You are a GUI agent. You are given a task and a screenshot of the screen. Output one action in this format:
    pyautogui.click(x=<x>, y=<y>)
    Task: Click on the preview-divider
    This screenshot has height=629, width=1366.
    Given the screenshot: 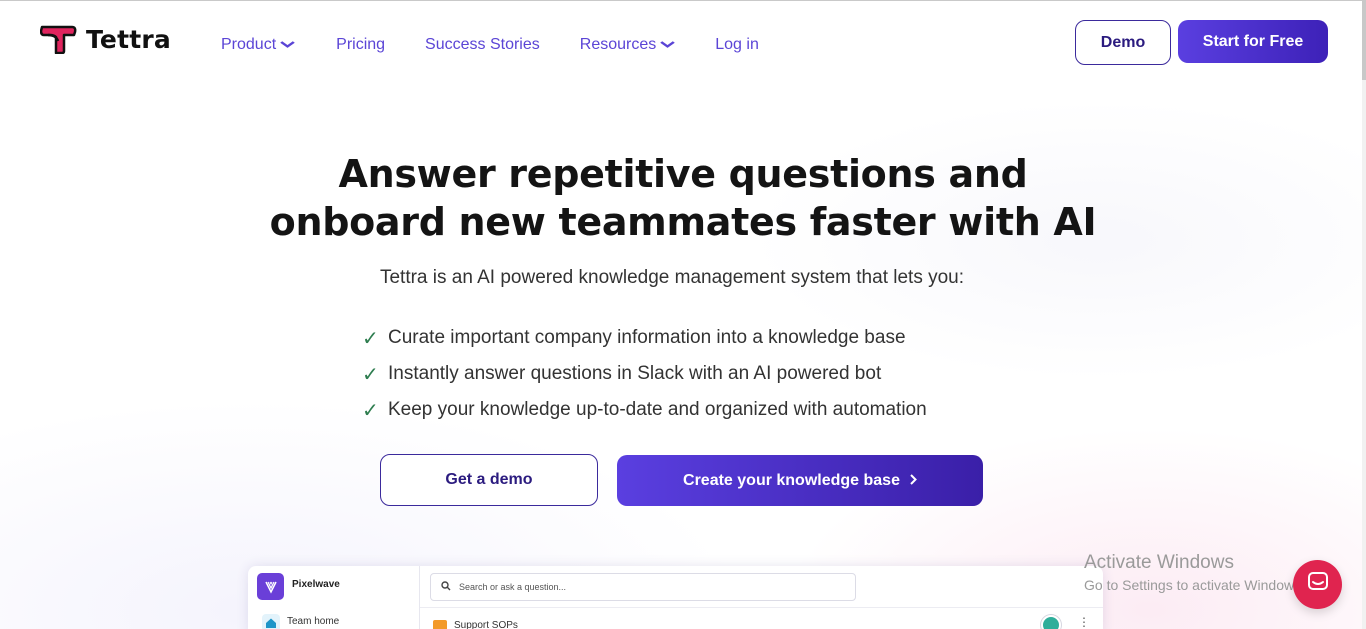 What is the action you would take?
    pyautogui.click(x=761, y=607)
    